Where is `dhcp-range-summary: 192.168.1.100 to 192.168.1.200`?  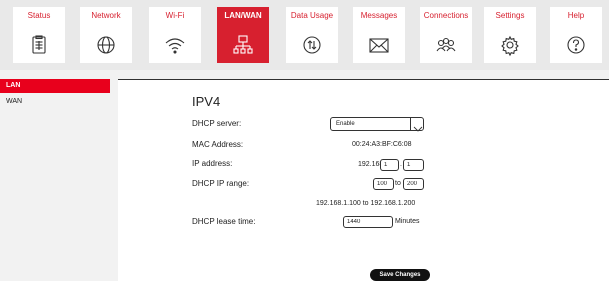 dhcp-range-summary: 192.168.1.100 to 192.168.1.200 is located at coordinates (366, 203).